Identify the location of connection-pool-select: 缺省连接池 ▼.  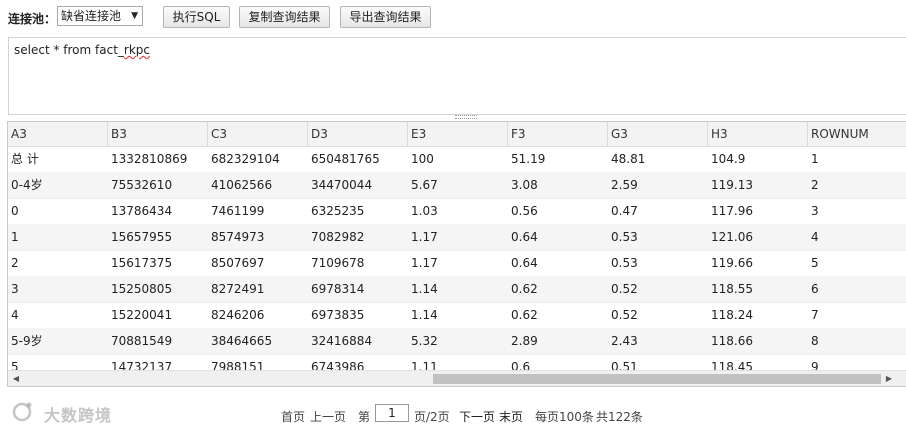
(100, 16).